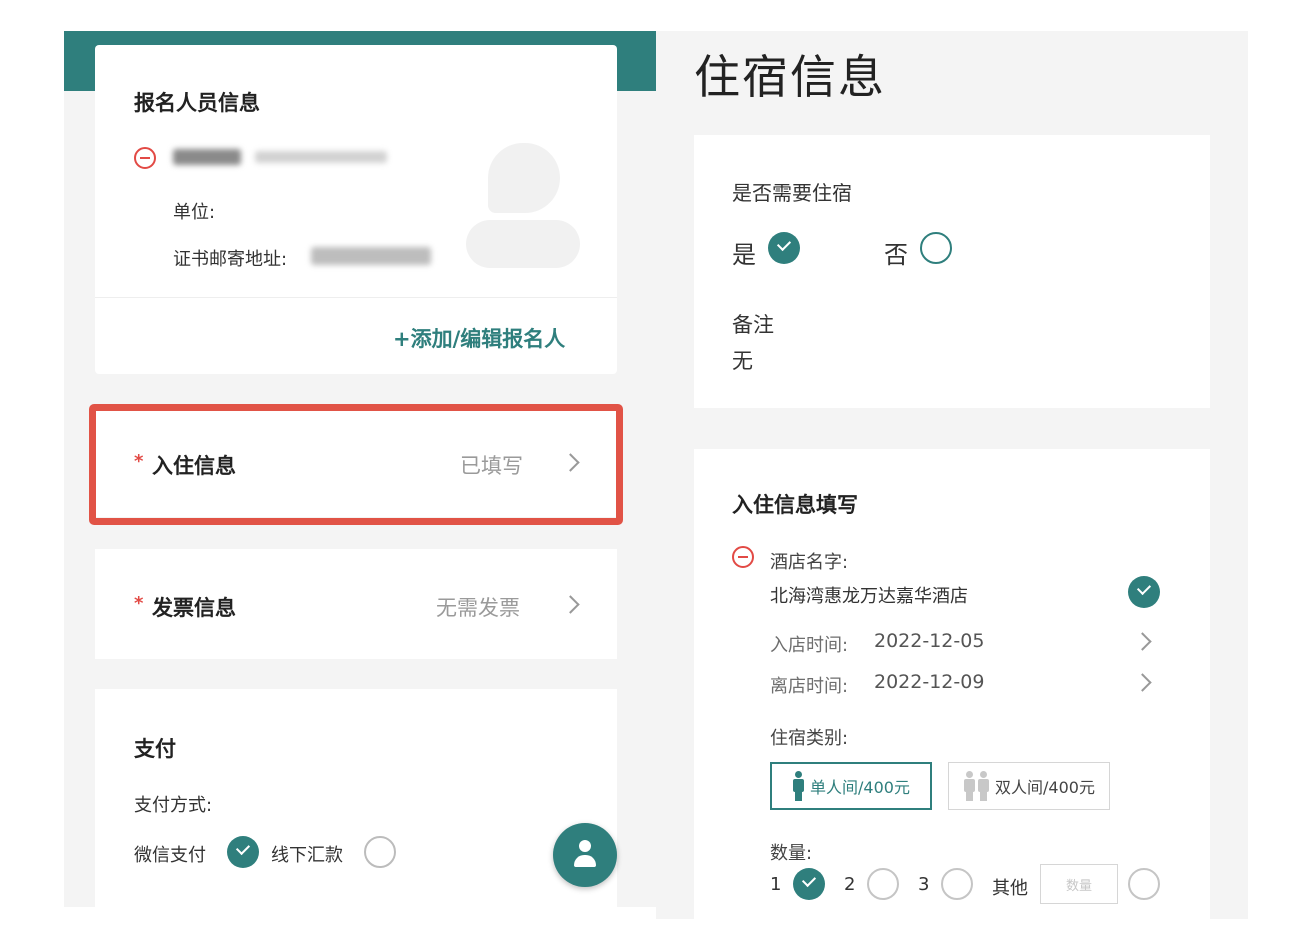  I want to click on wechat-pay-radio-checked-icon, so click(243, 852).